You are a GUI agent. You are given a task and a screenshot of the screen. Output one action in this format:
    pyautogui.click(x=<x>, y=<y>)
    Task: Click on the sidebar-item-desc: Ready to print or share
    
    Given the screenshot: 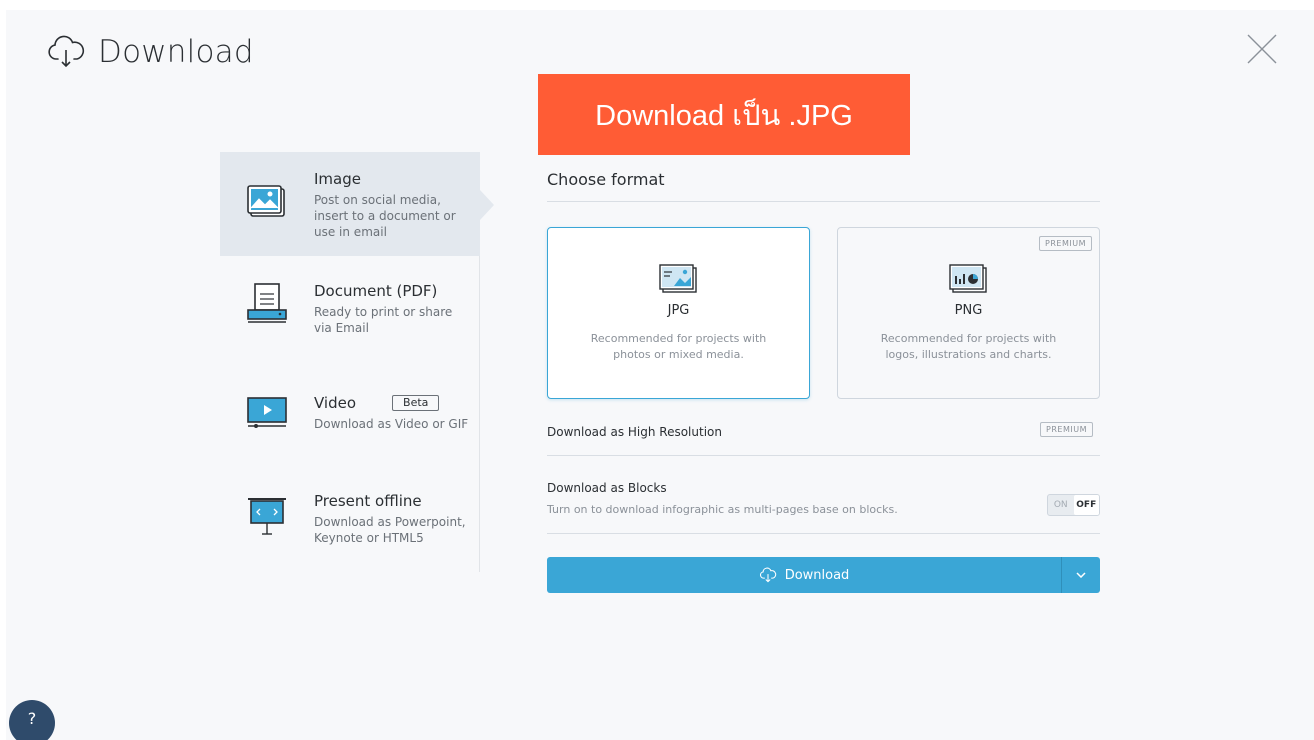 What is the action you would take?
    pyautogui.click(x=383, y=312)
    